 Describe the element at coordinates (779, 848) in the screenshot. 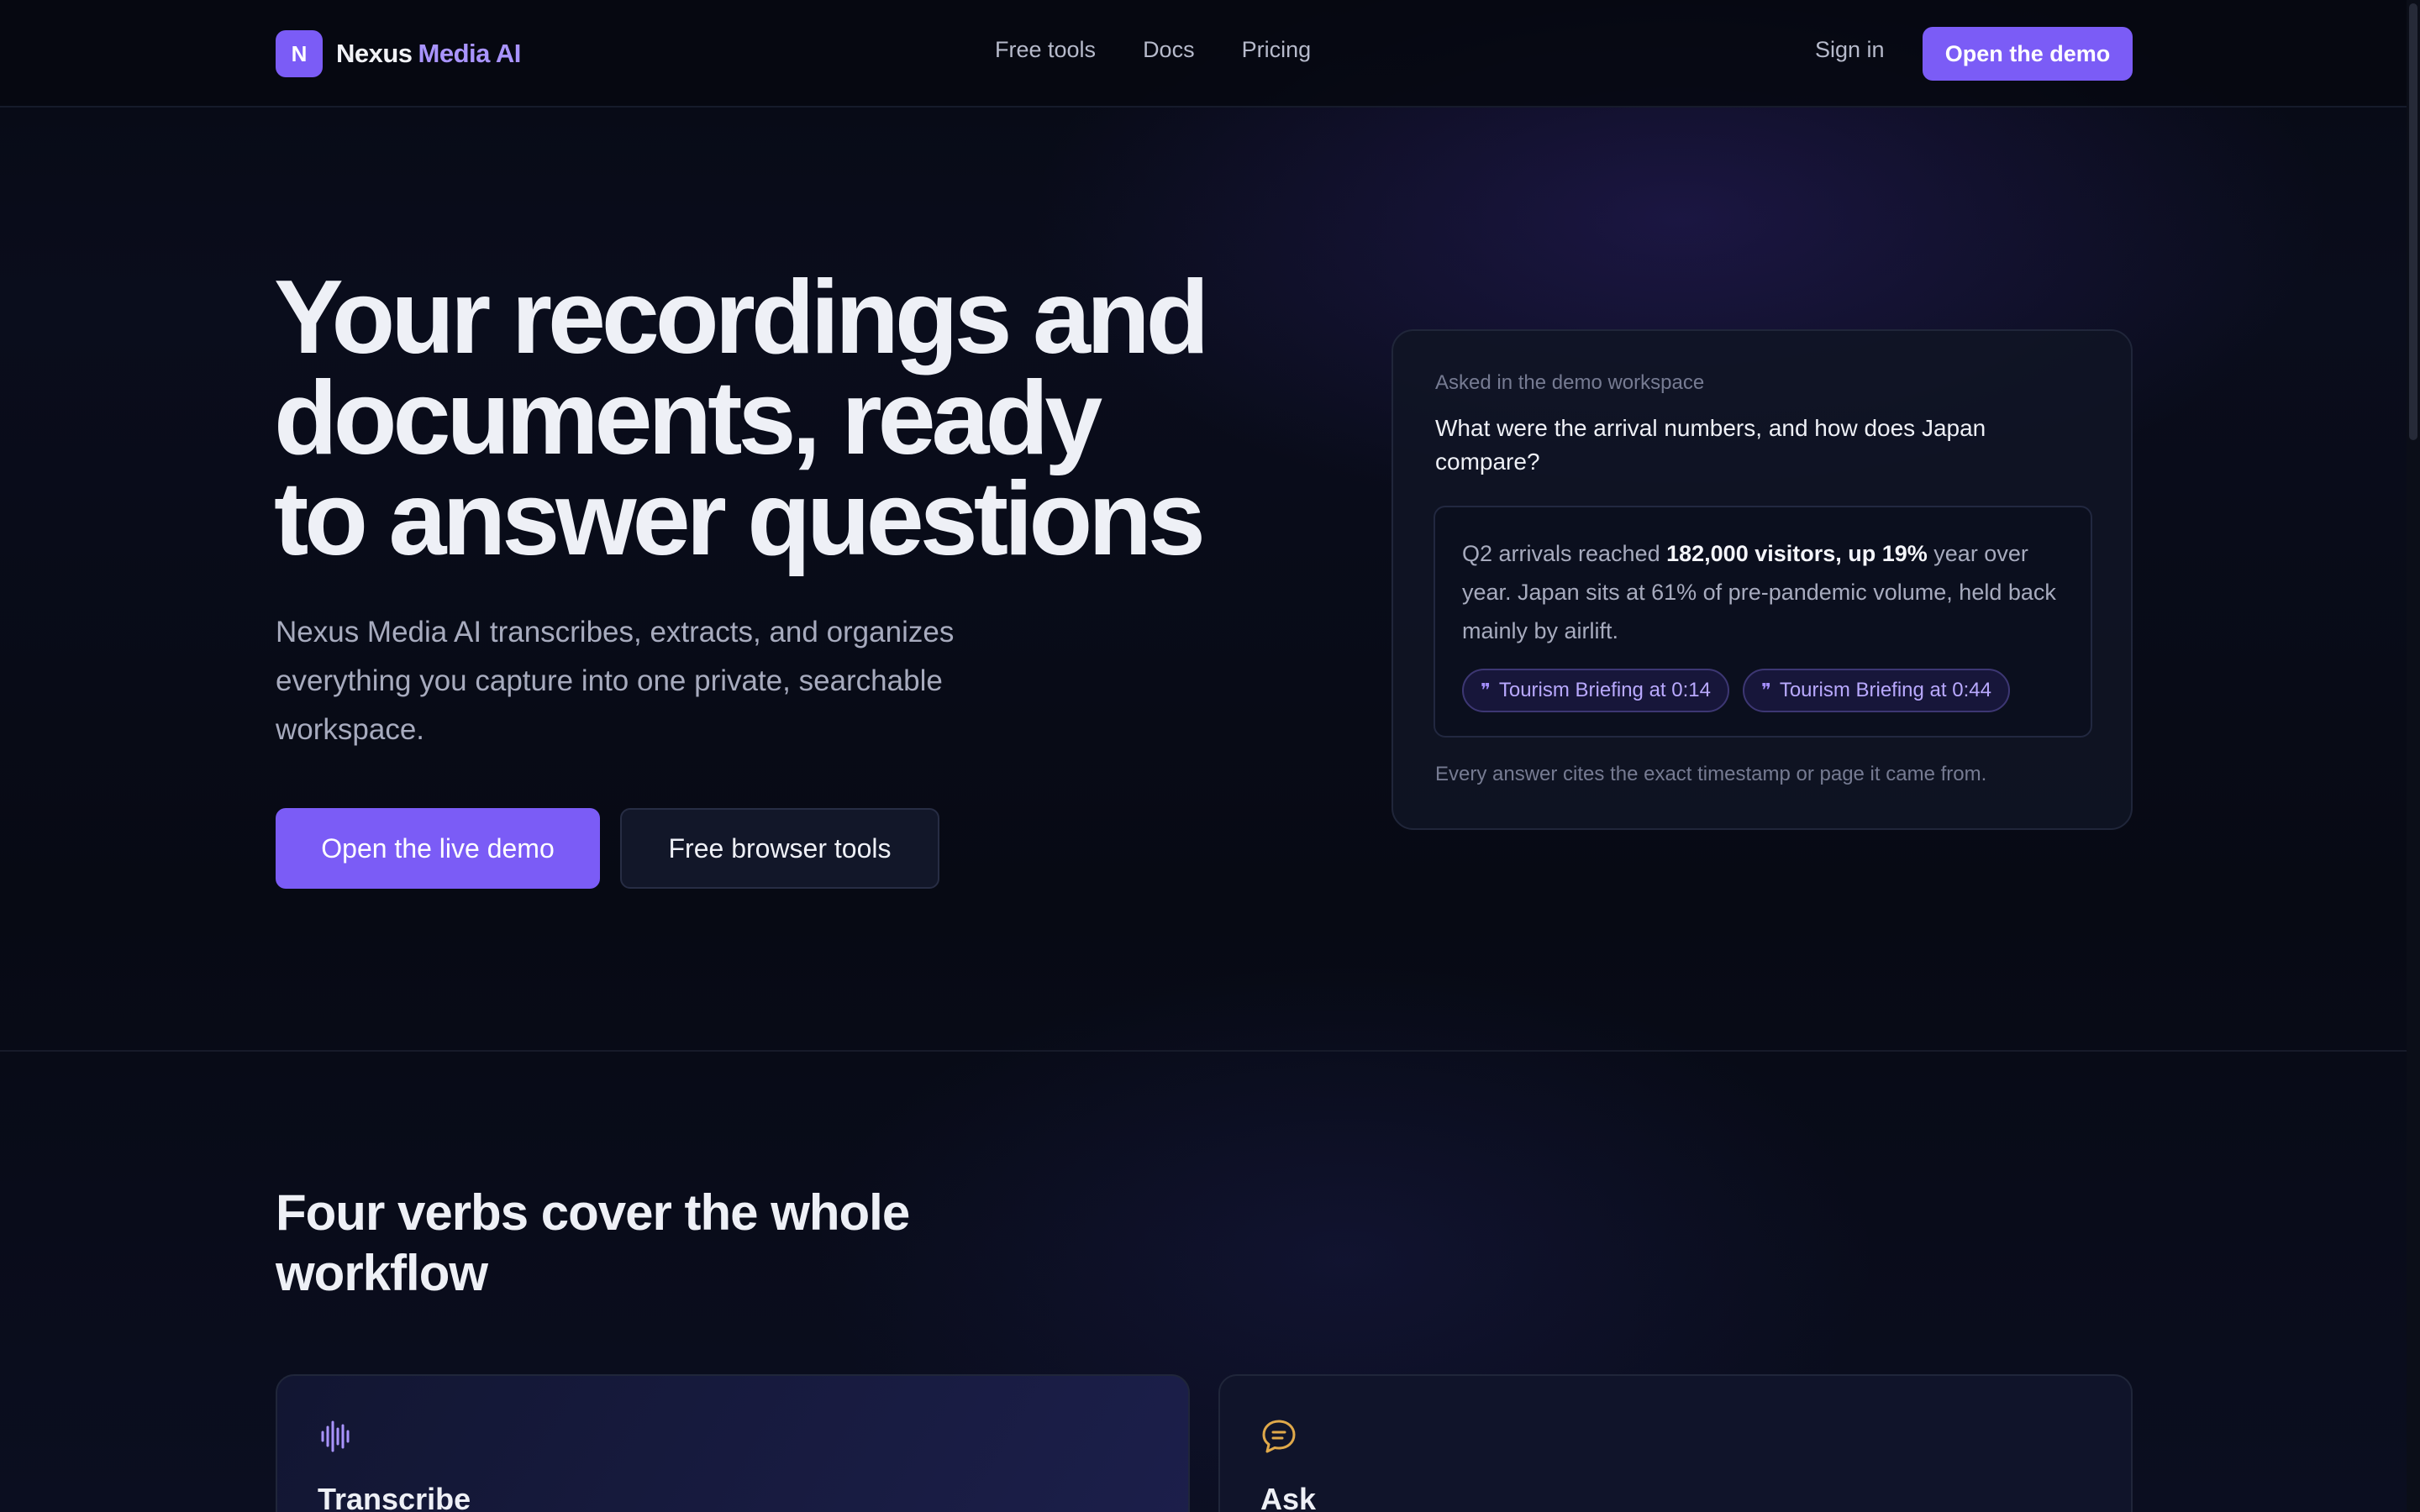

I see `free-browser-tools-button: Free browser tools` at that location.